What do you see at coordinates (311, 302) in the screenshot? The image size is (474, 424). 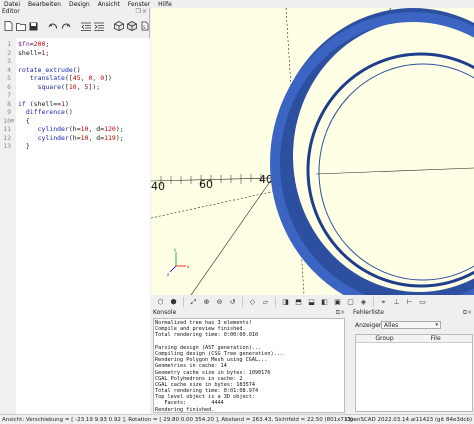 I see `view-bottom-icon: ⬓` at bounding box center [311, 302].